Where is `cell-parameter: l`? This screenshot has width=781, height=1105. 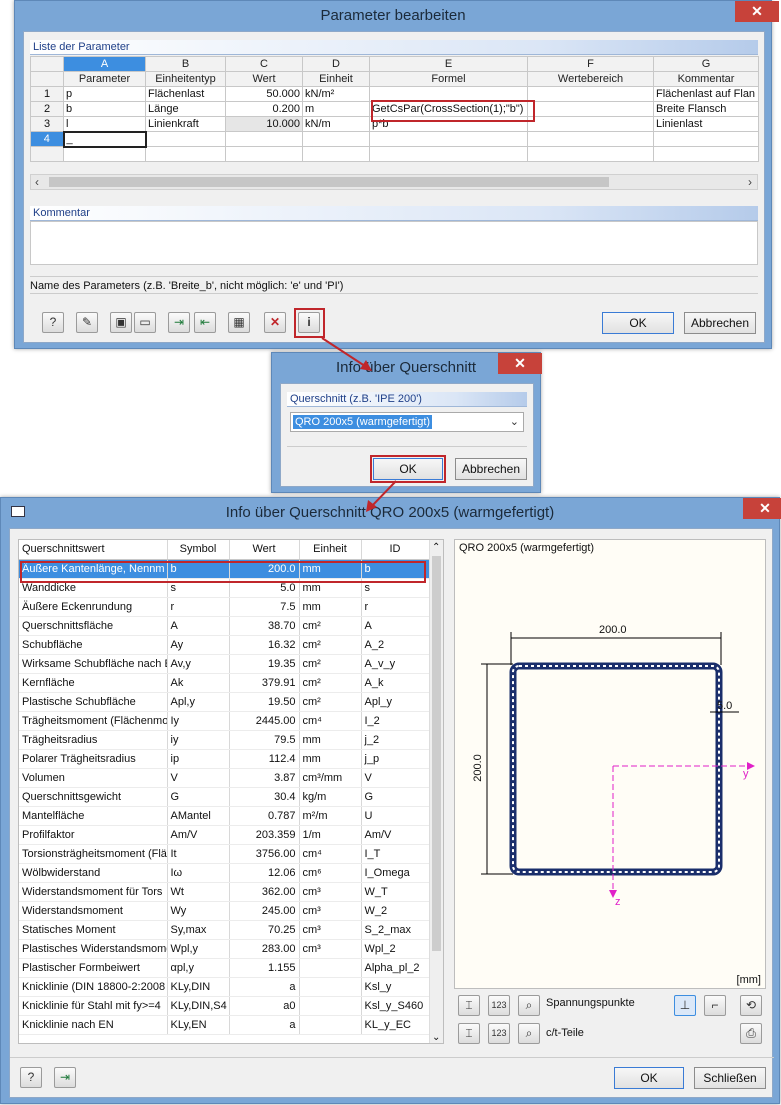 cell-parameter: l is located at coordinates (104, 124).